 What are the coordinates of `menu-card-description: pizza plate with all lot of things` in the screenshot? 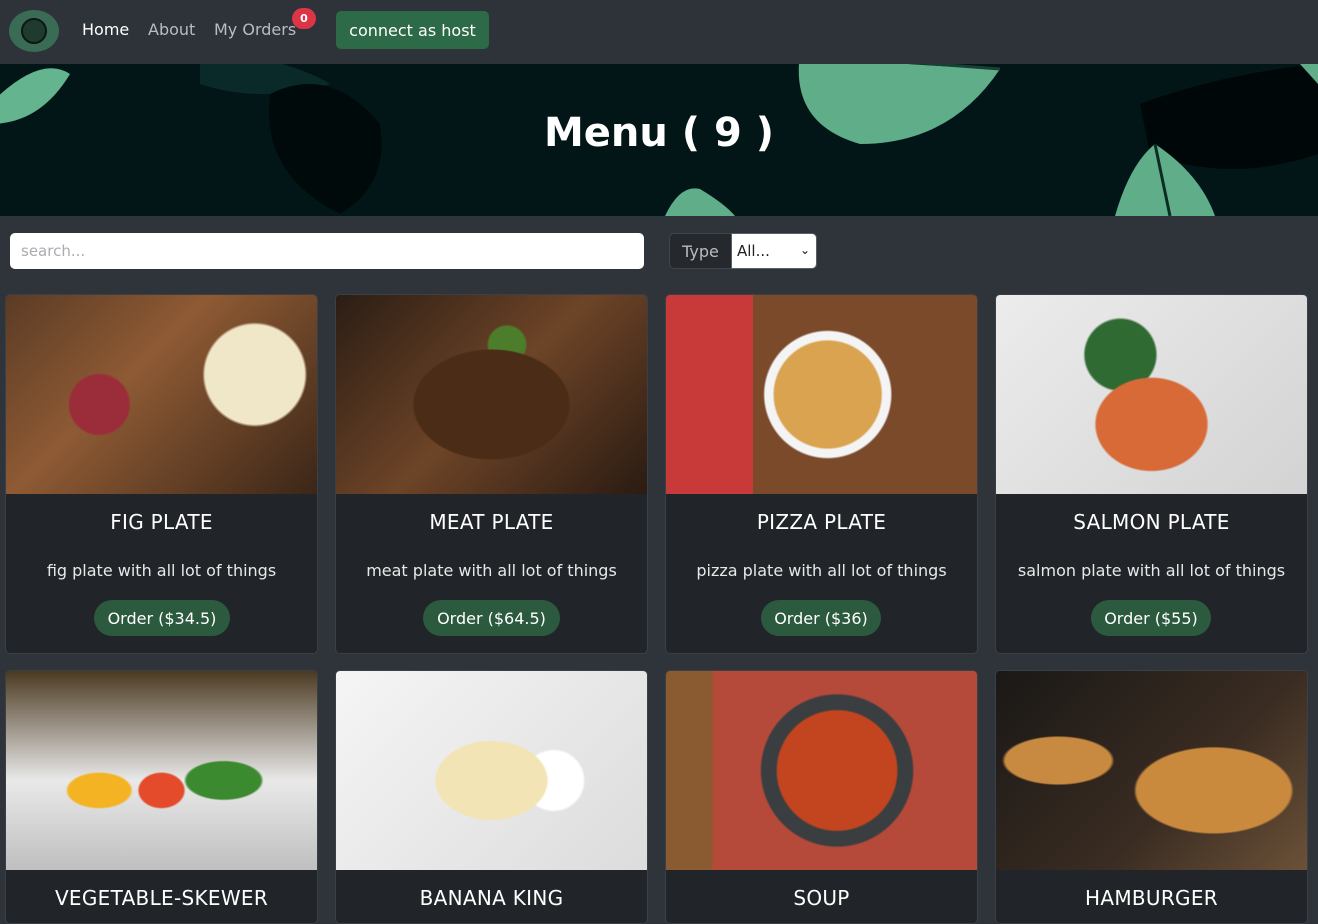 It's located at (821, 570).